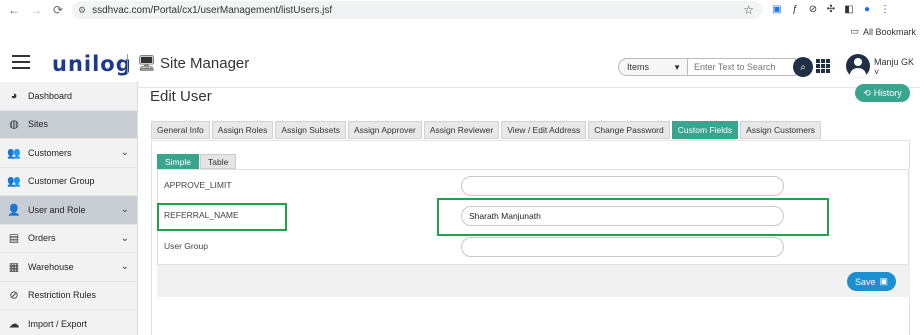 This screenshot has width=920, height=335. What do you see at coordinates (795, 9) in the screenshot?
I see `extension-icon: ƒ` at bounding box center [795, 9].